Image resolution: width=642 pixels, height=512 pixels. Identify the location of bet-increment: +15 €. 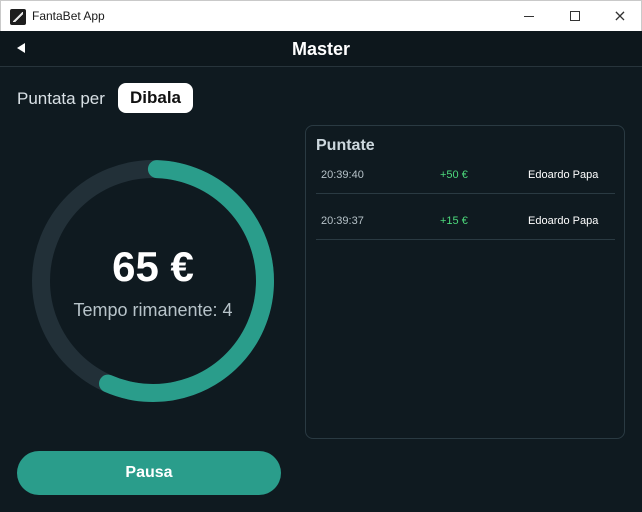
(454, 221).